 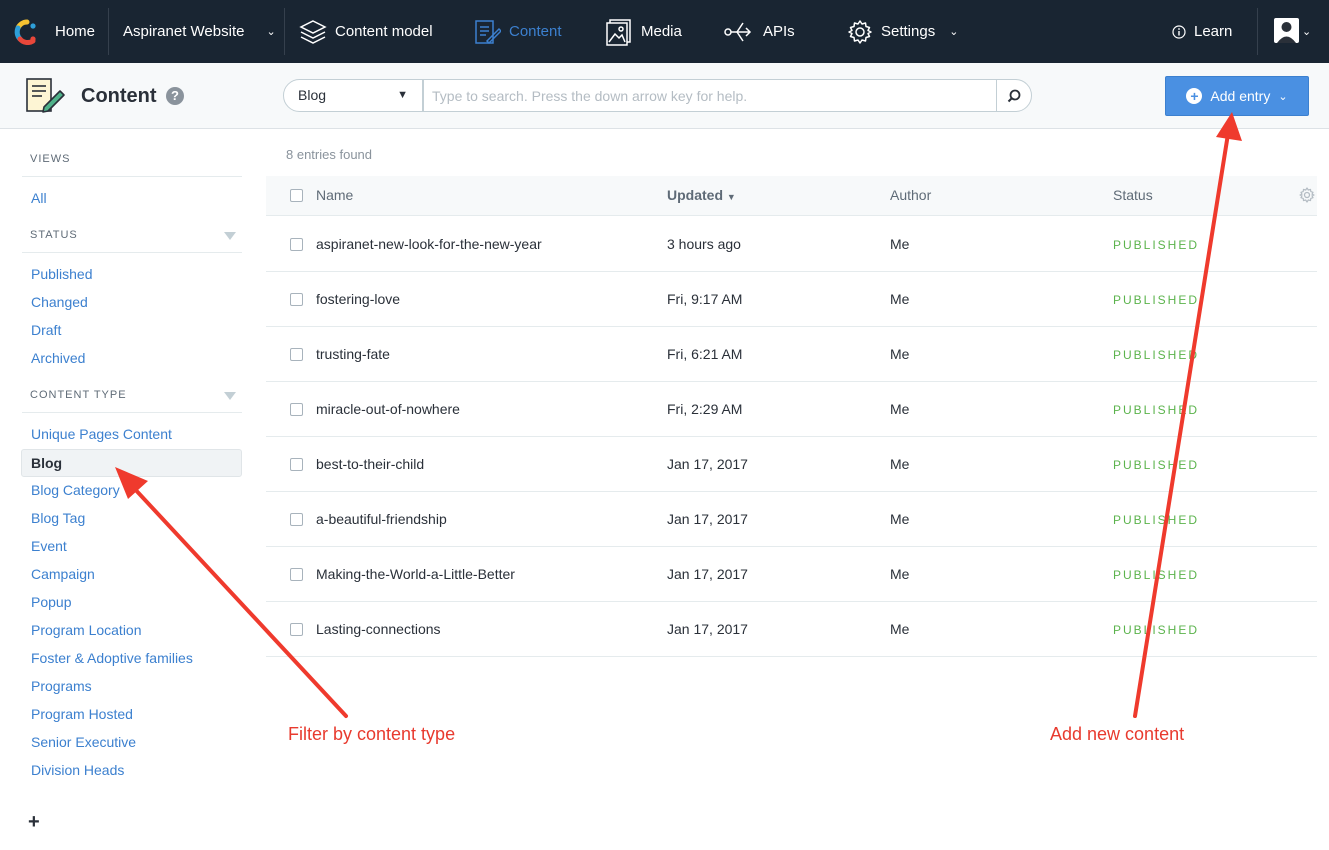 I want to click on status-draft: Draft, so click(x=46, y=330).